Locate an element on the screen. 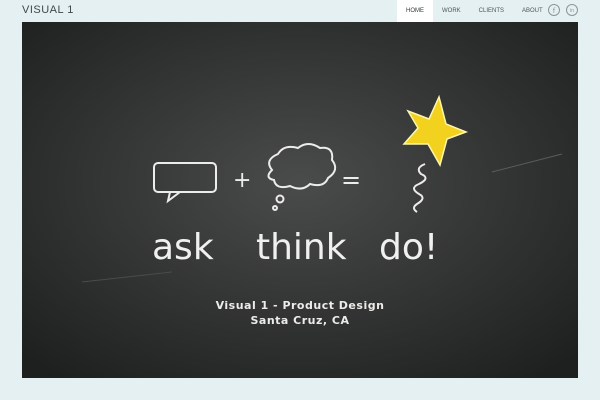 This screenshot has height=400, width=600. plus-symbol: + is located at coordinates (242, 180).